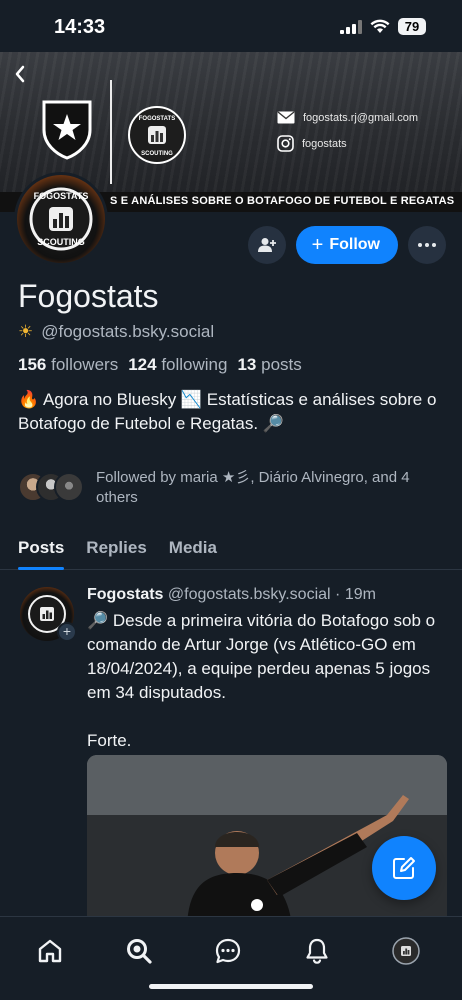 The image size is (462, 1000). Describe the element at coordinates (249, 594) in the screenshot. I see `post-author-handle: @fogostats.bsky.social` at that location.